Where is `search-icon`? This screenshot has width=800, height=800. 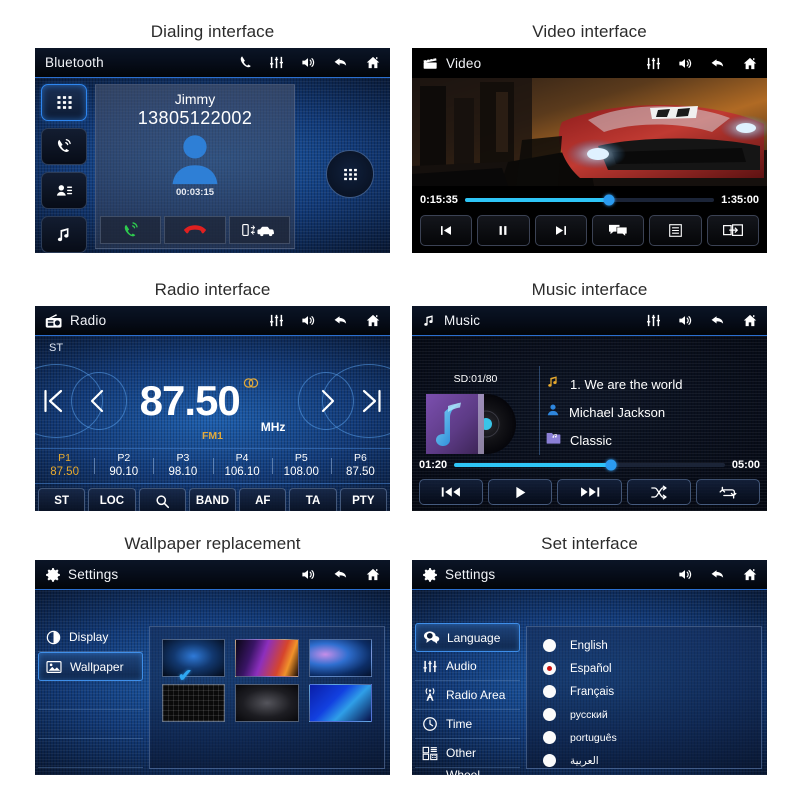
search-icon is located at coordinates (162, 499).